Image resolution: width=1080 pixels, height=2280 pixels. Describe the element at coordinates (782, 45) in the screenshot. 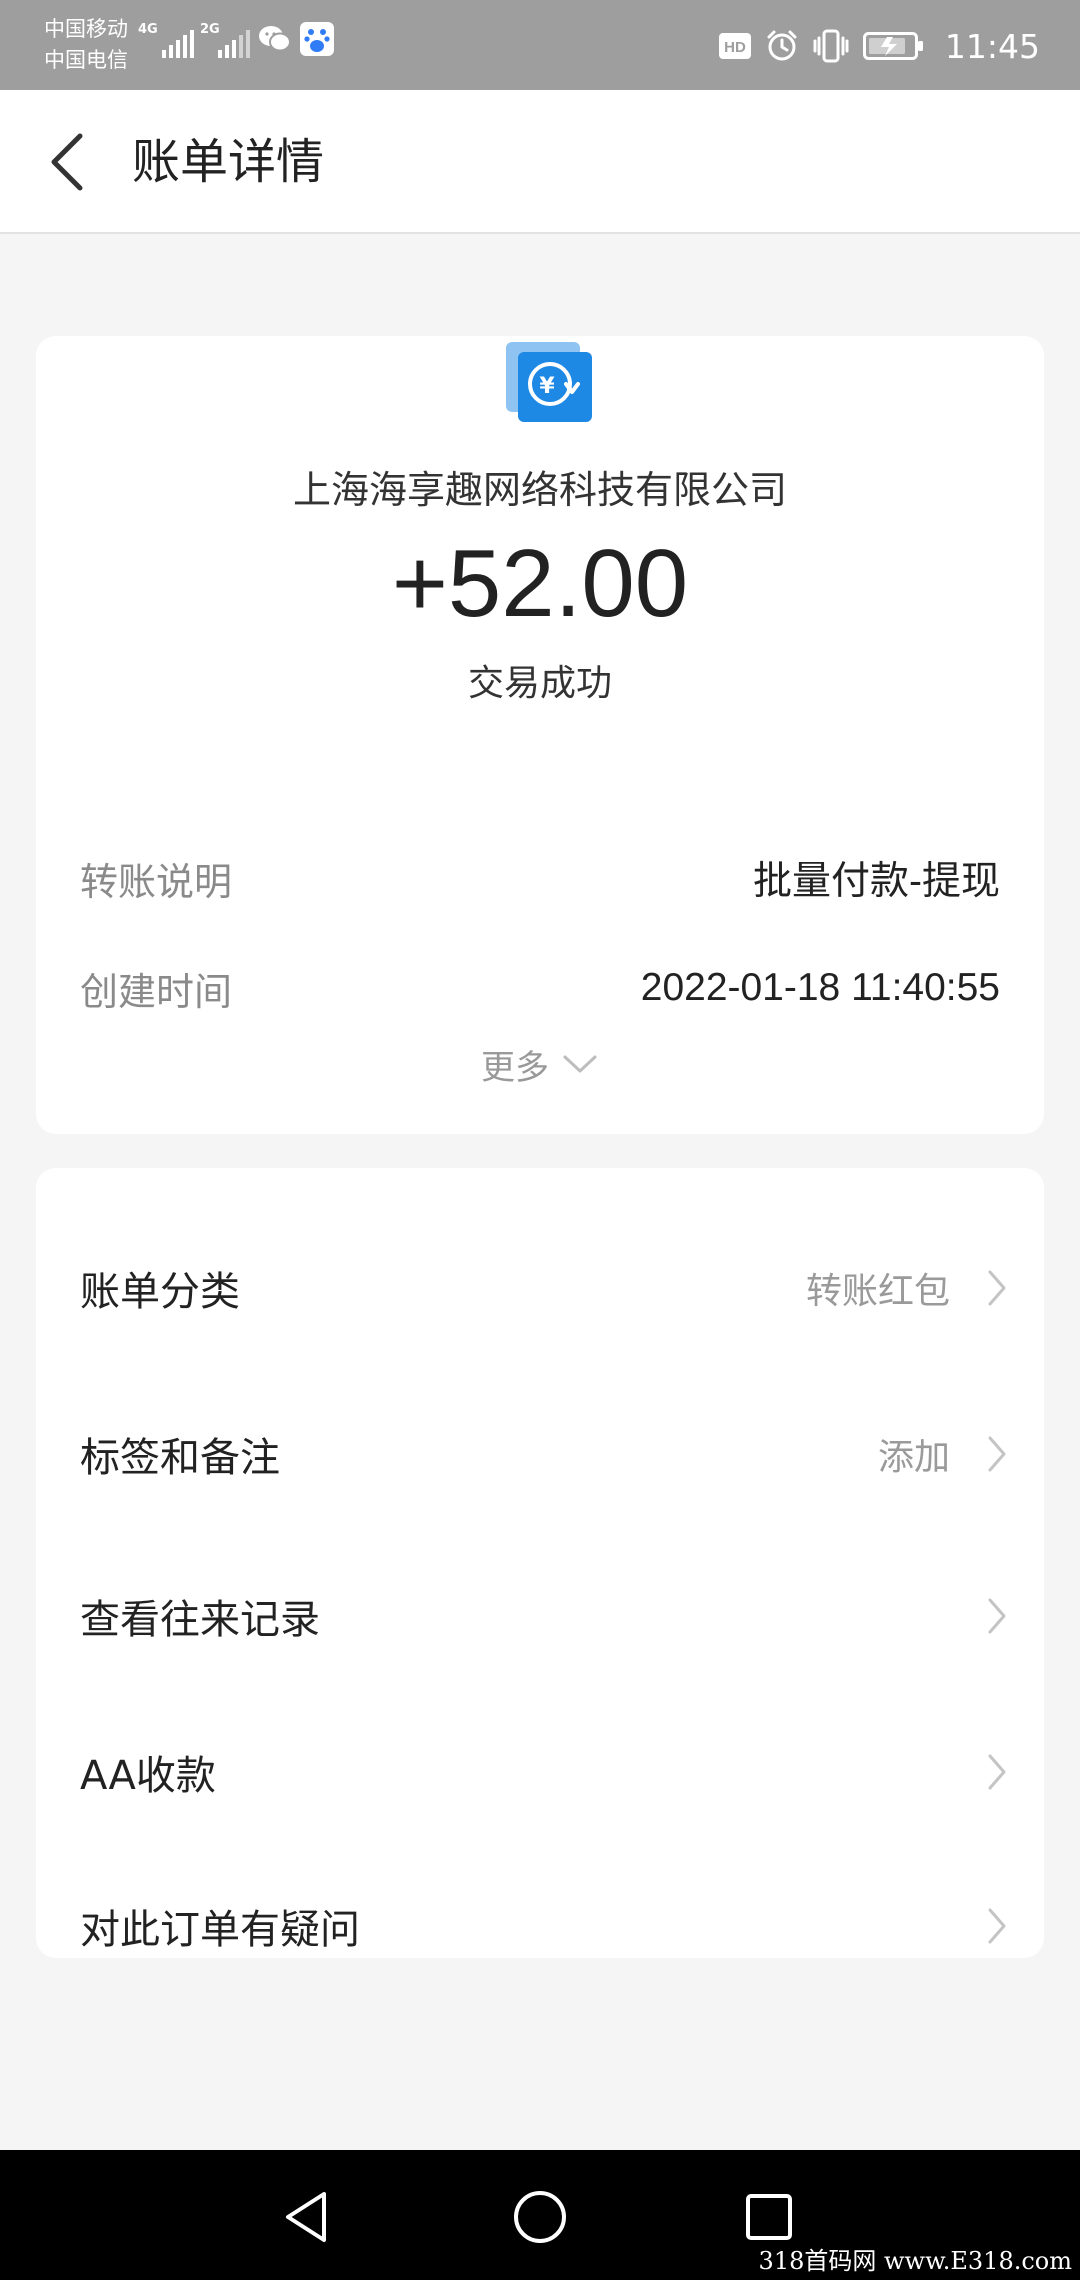

I see `alarm-icon` at that location.